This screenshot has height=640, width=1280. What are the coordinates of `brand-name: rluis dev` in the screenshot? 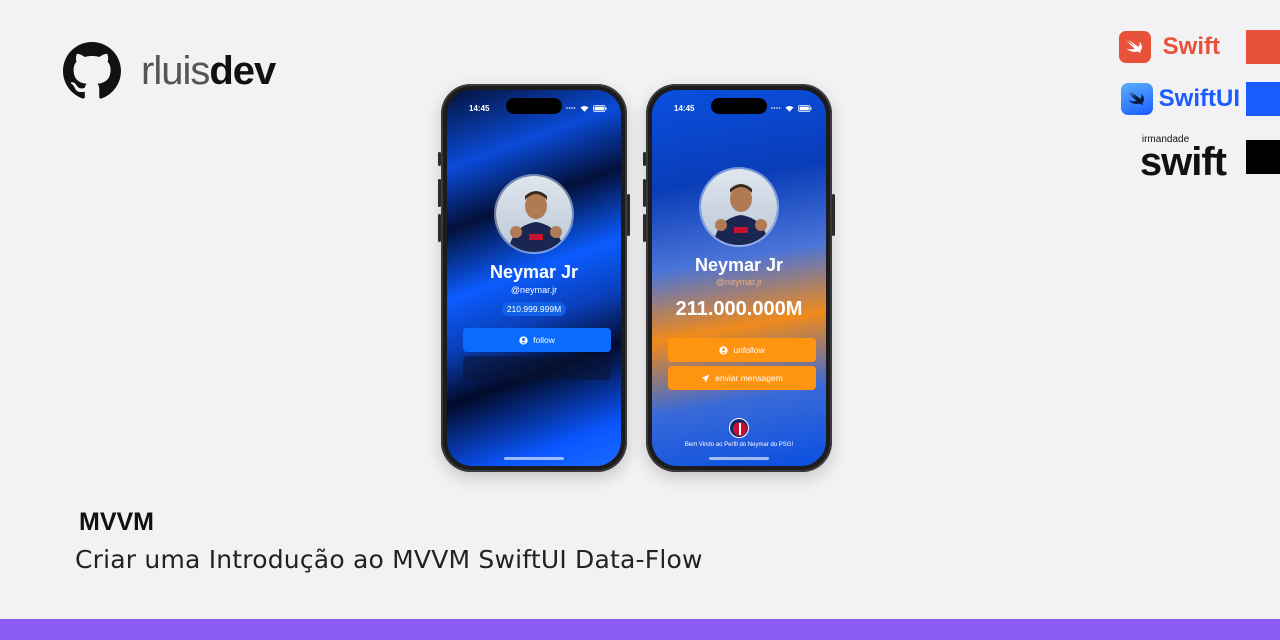 It's located at (208, 71).